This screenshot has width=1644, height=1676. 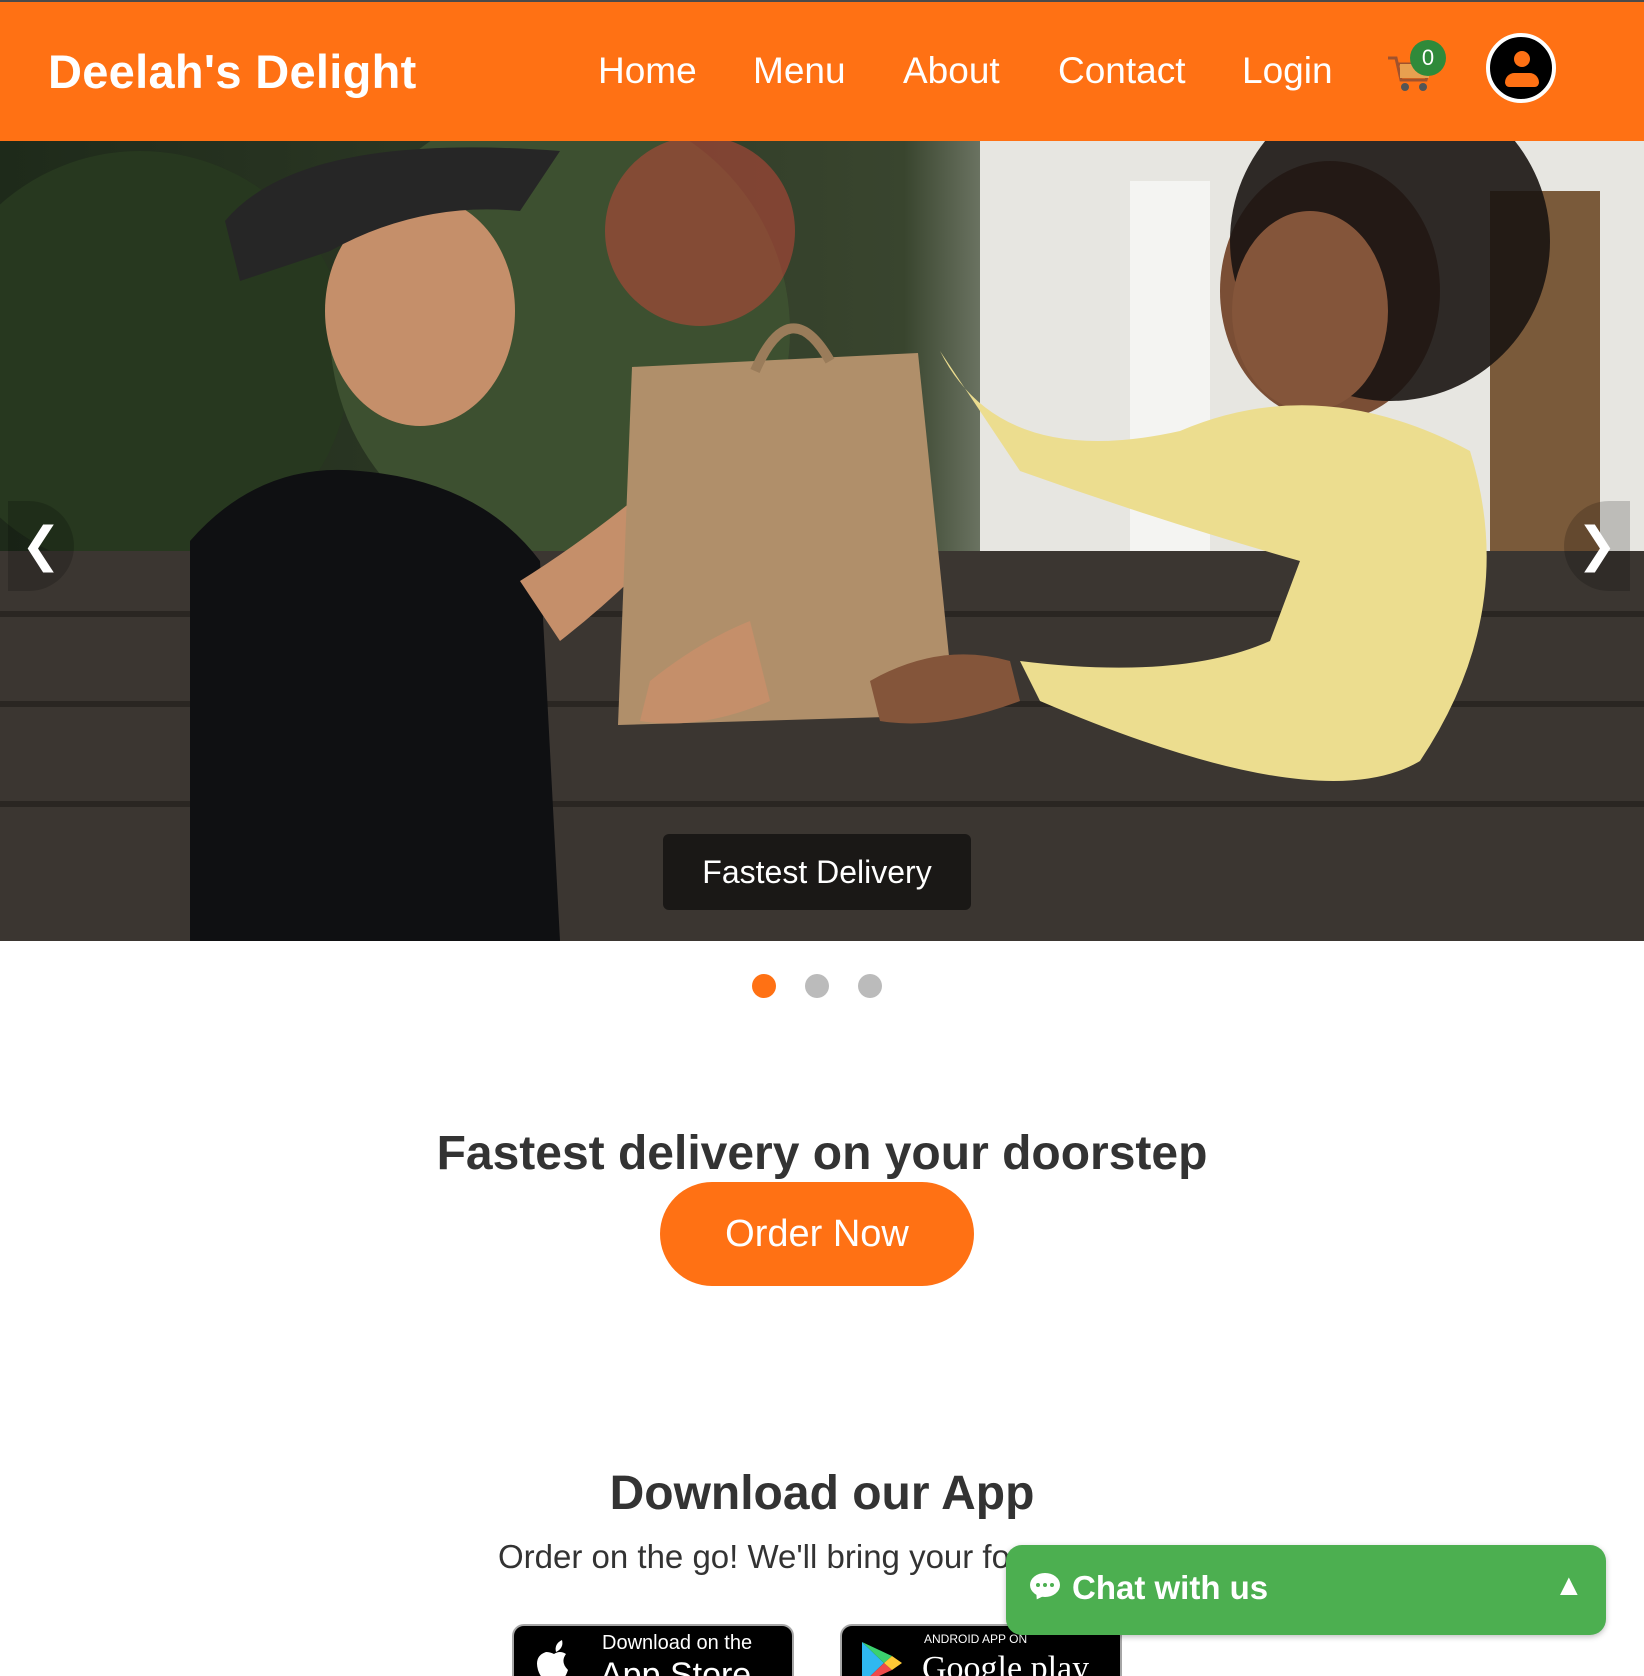 What do you see at coordinates (647, 71) in the screenshot?
I see `nav-home-link: Home` at bounding box center [647, 71].